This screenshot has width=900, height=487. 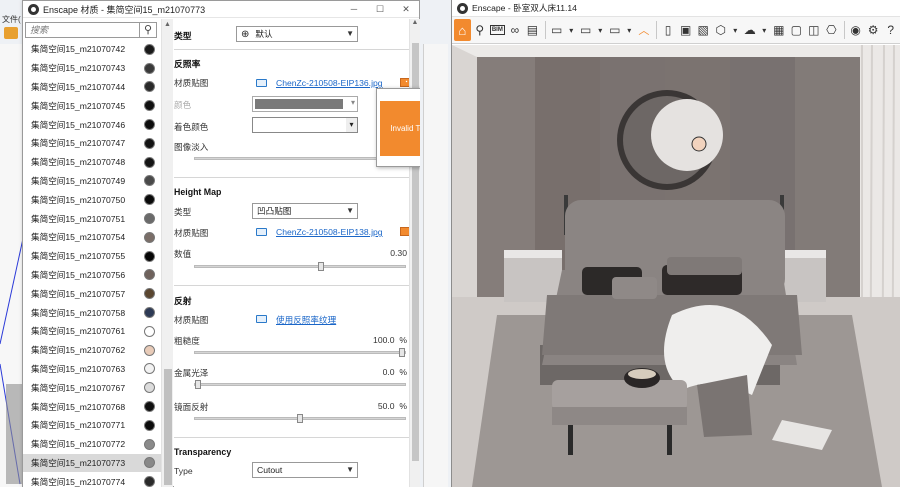 I want to click on maximize-icon: ☐, so click(x=380, y=9).